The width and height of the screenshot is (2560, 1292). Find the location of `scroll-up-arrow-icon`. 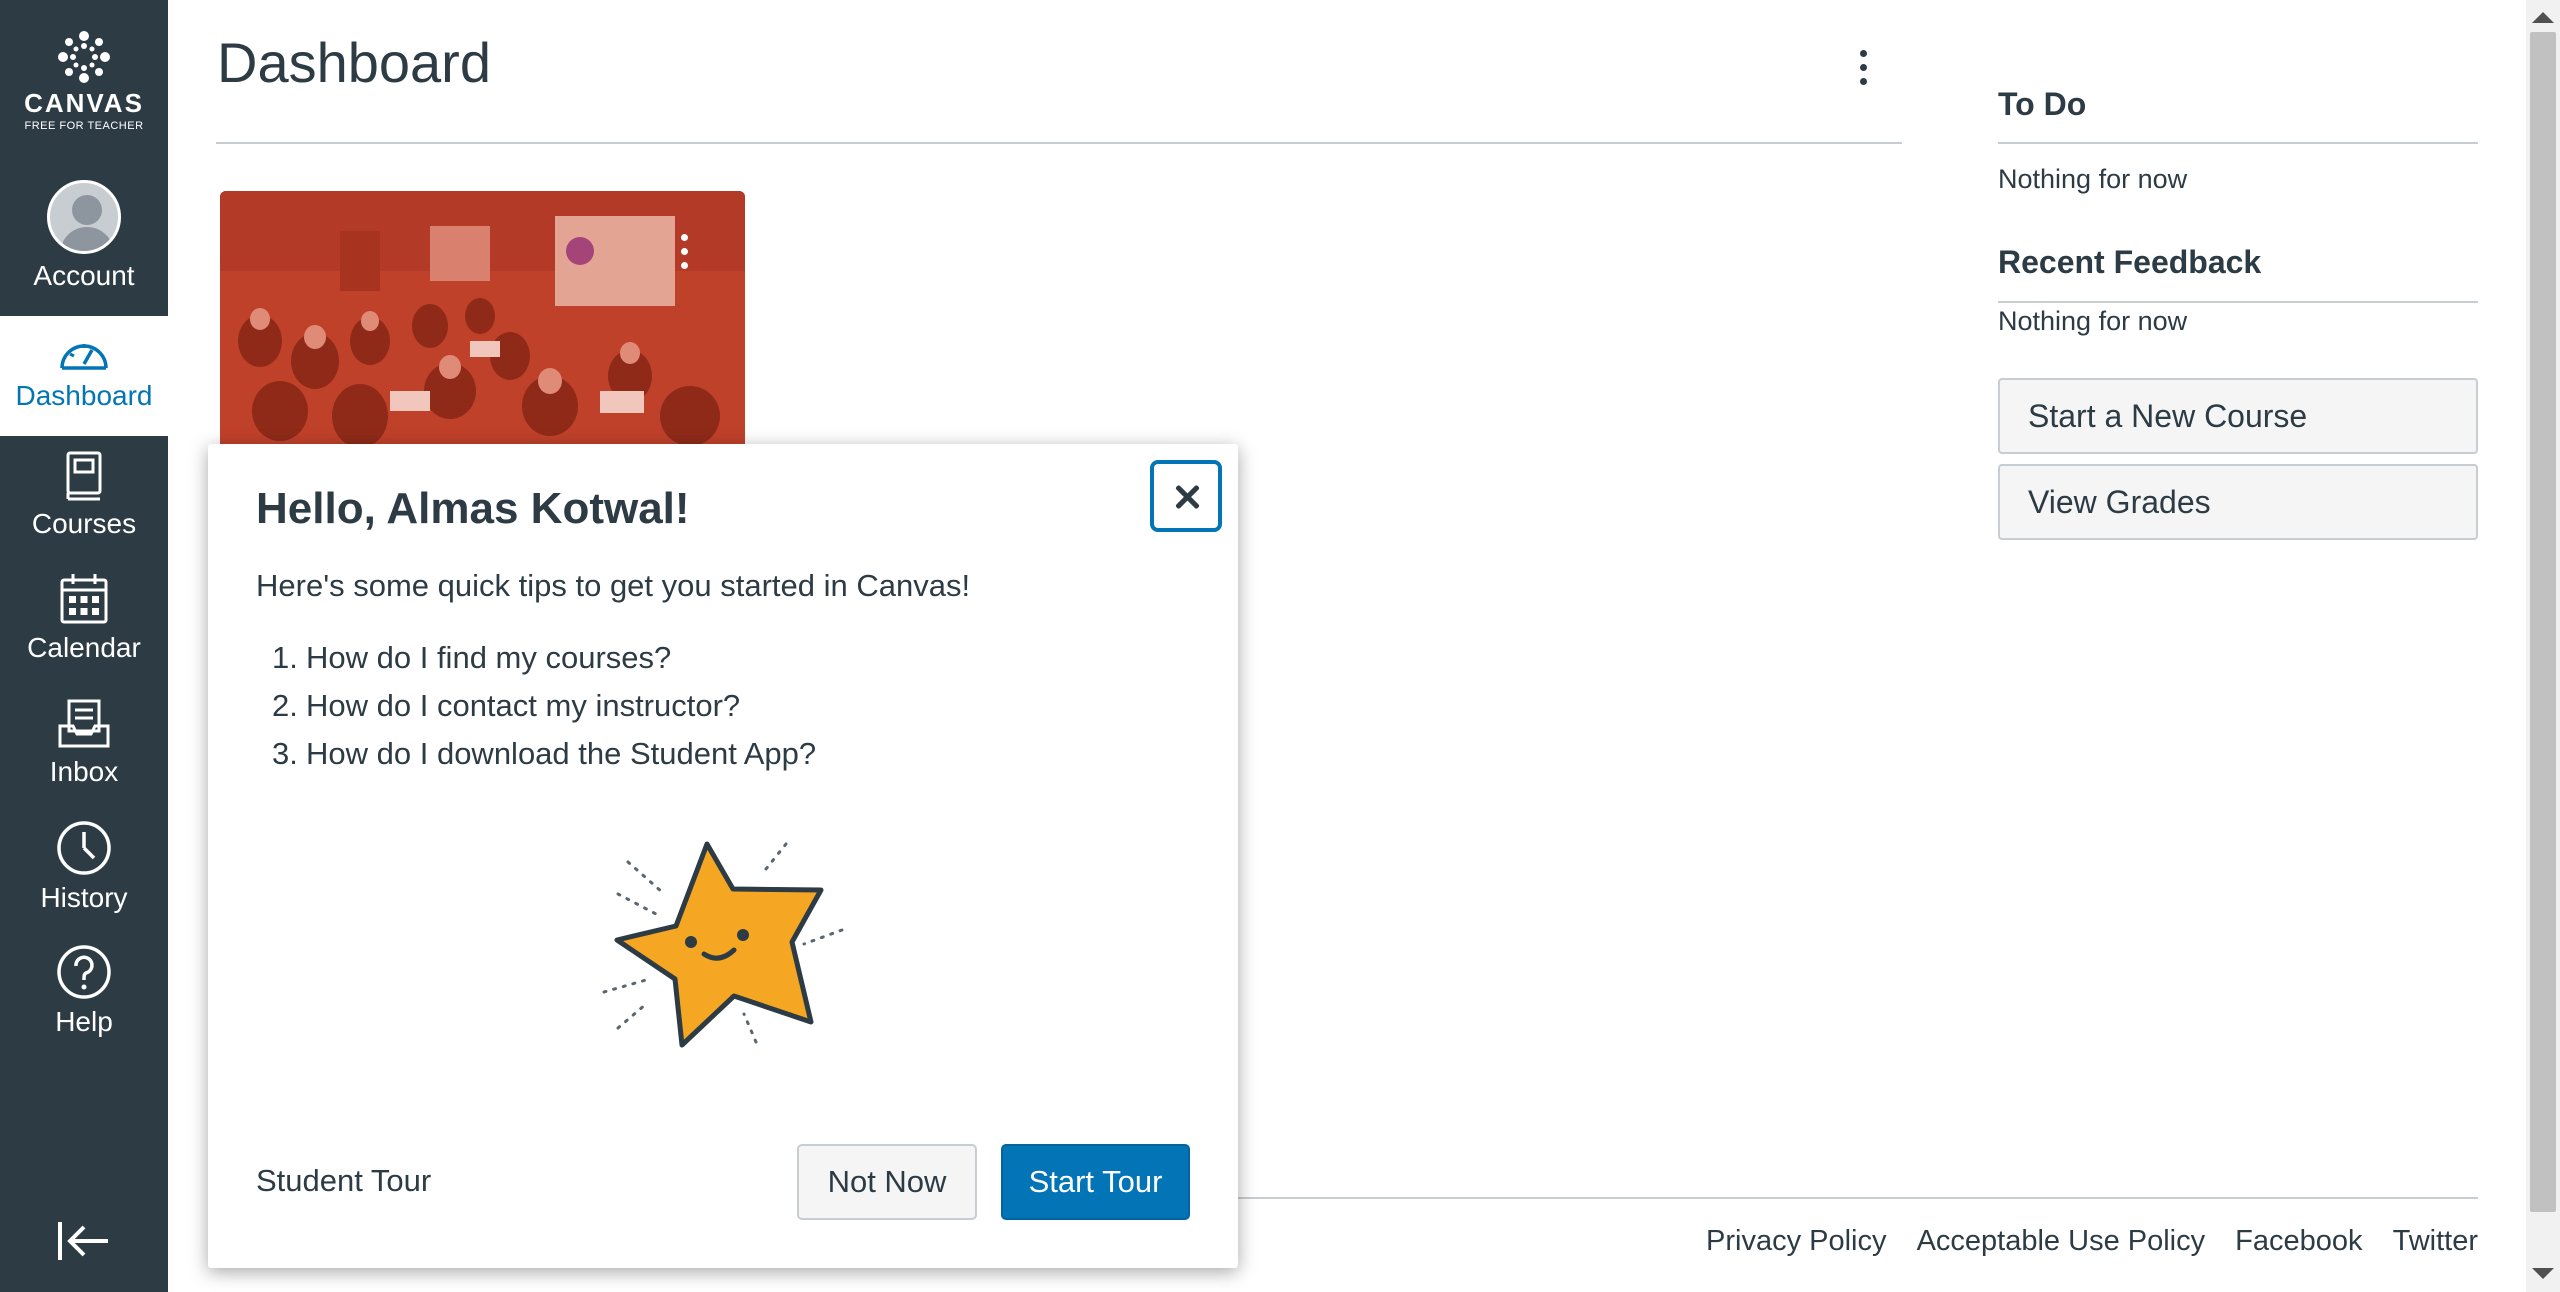

scroll-up-arrow-icon is located at coordinates (2543, 17).